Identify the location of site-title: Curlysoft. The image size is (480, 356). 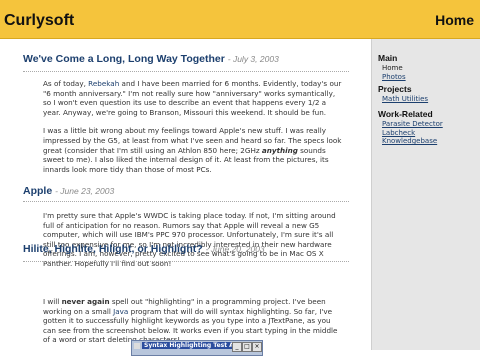
(39, 21).